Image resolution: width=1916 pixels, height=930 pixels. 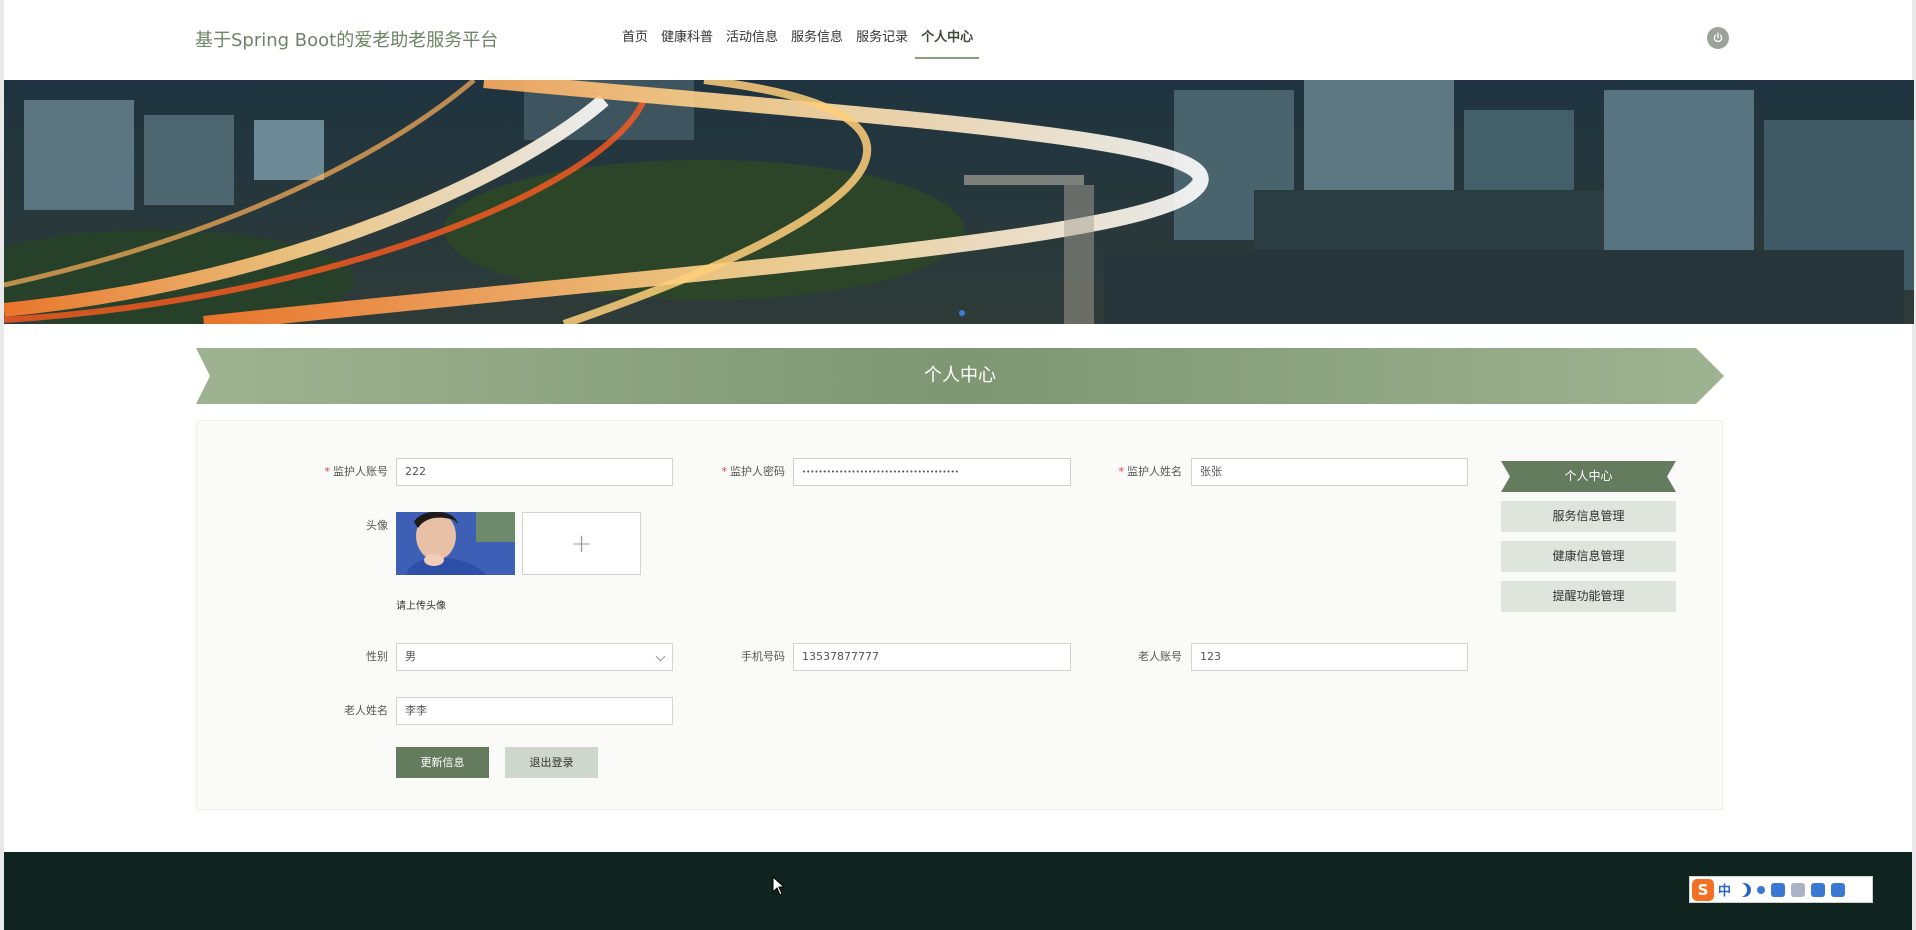 What do you see at coordinates (817, 40) in the screenshot?
I see `nav-service-info: 服务信息` at bounding box center [817, 40].